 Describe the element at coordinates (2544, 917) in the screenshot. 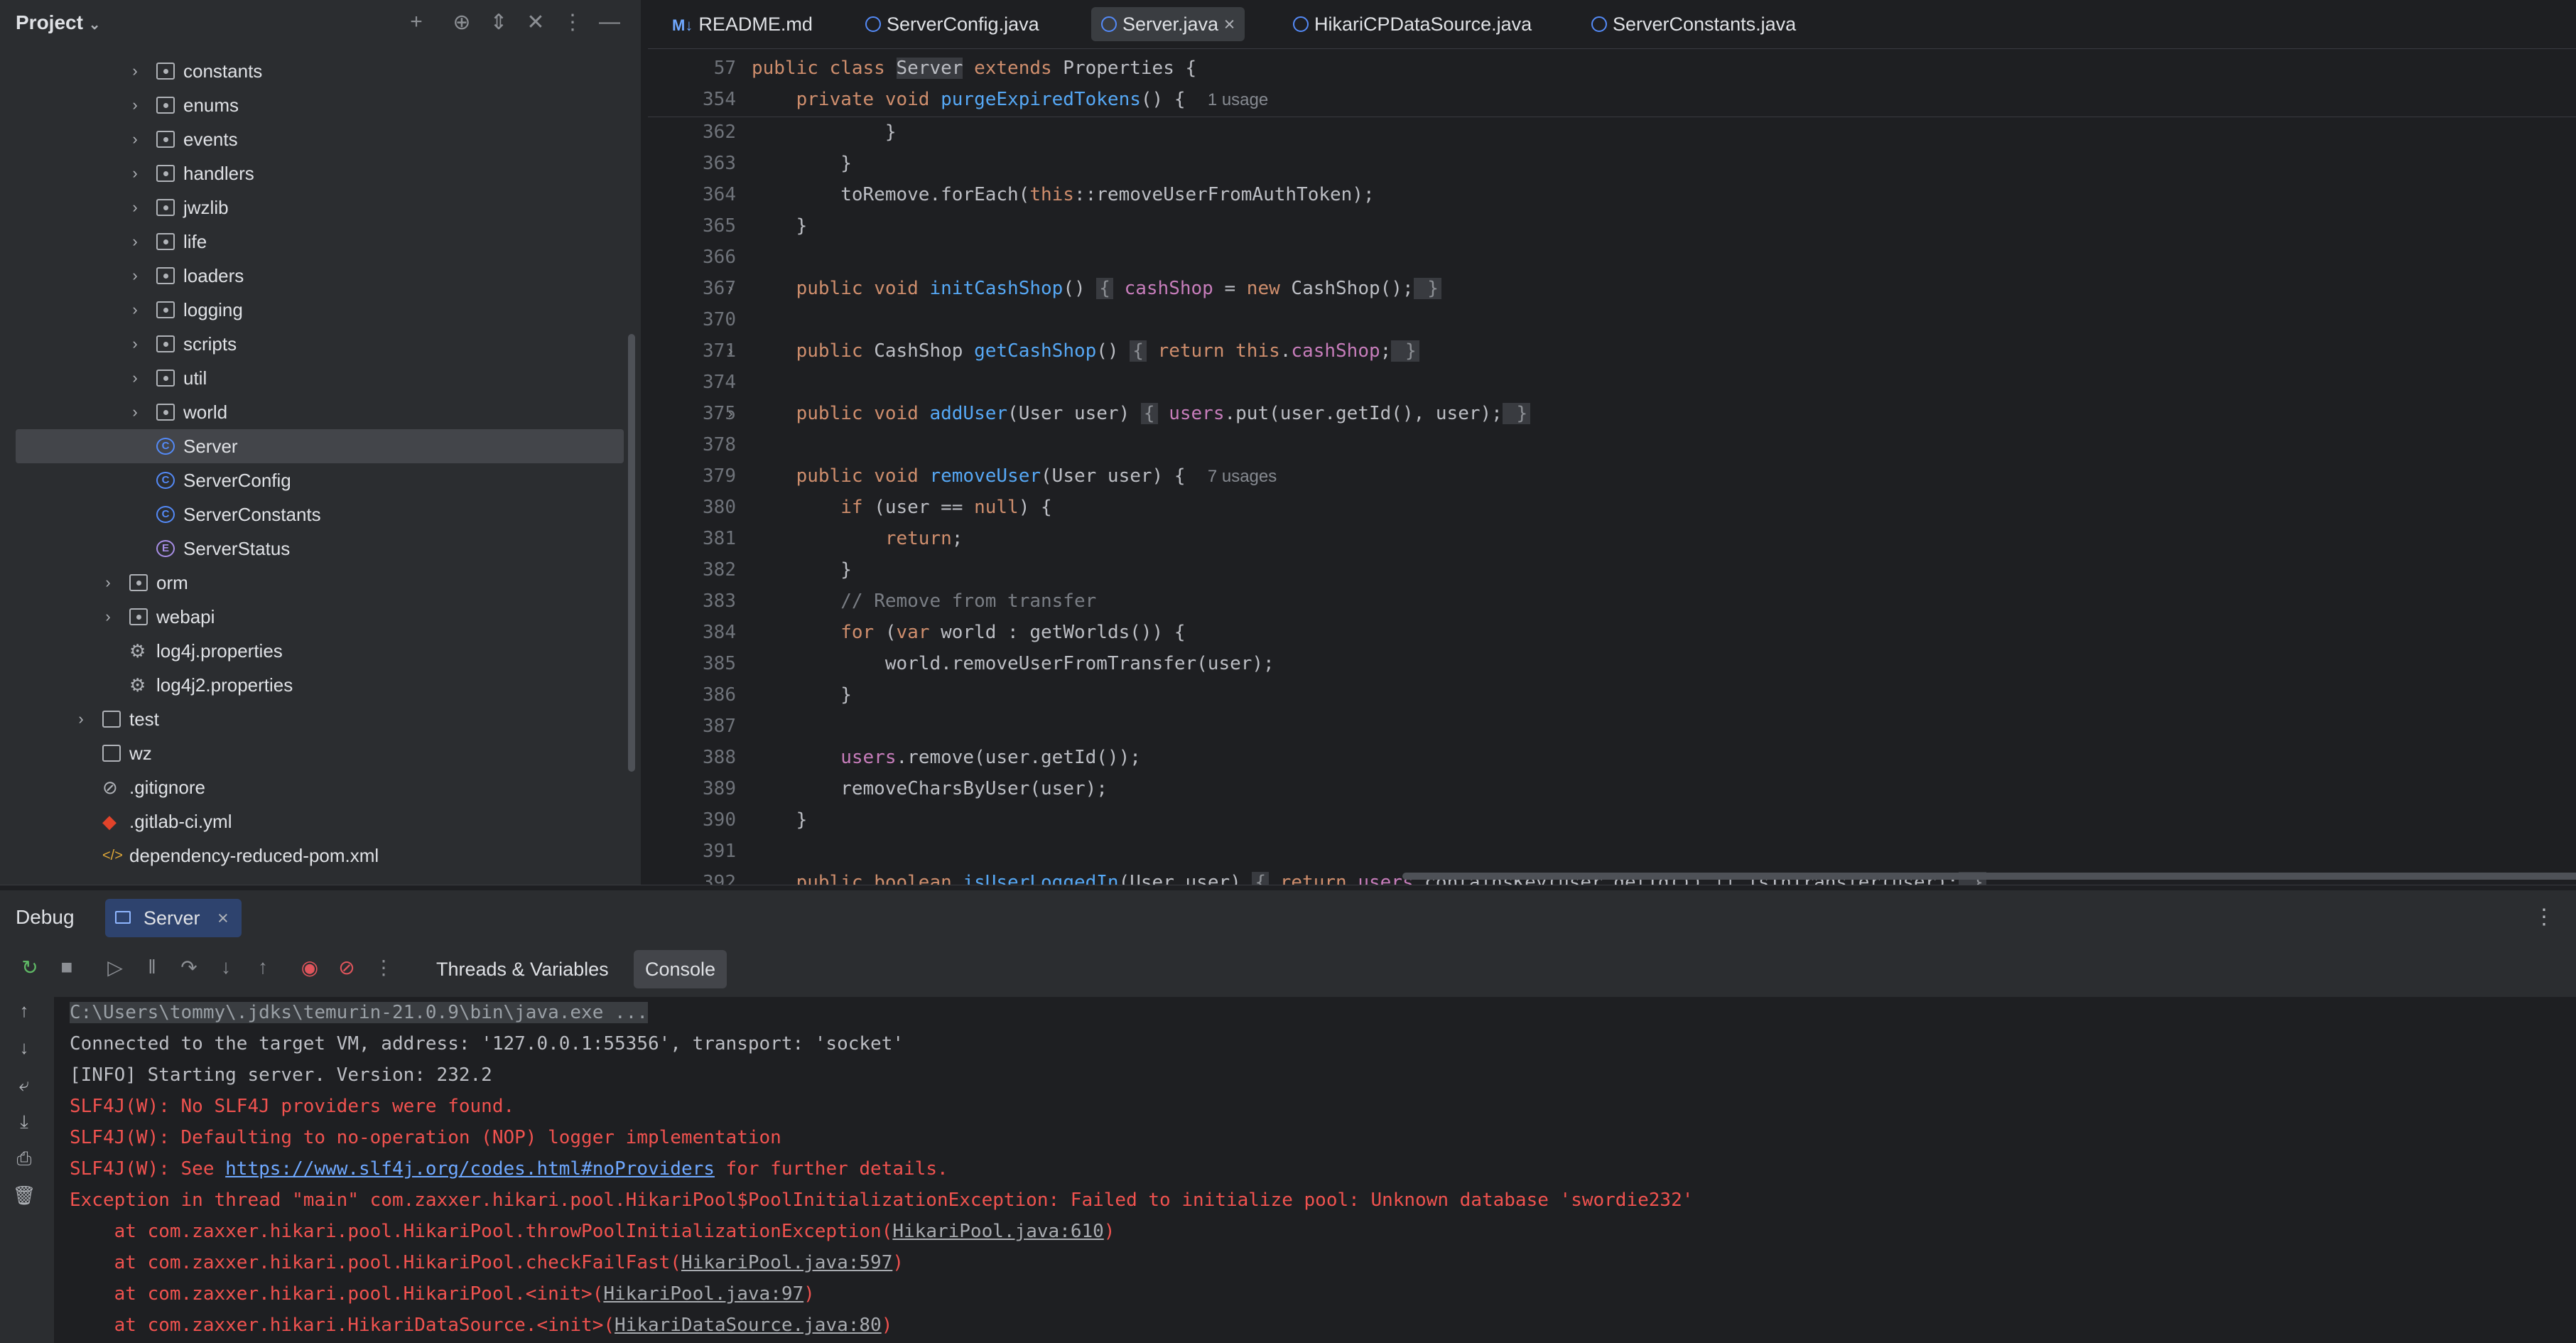

I see `more-options-icon: ⋮` at that location.